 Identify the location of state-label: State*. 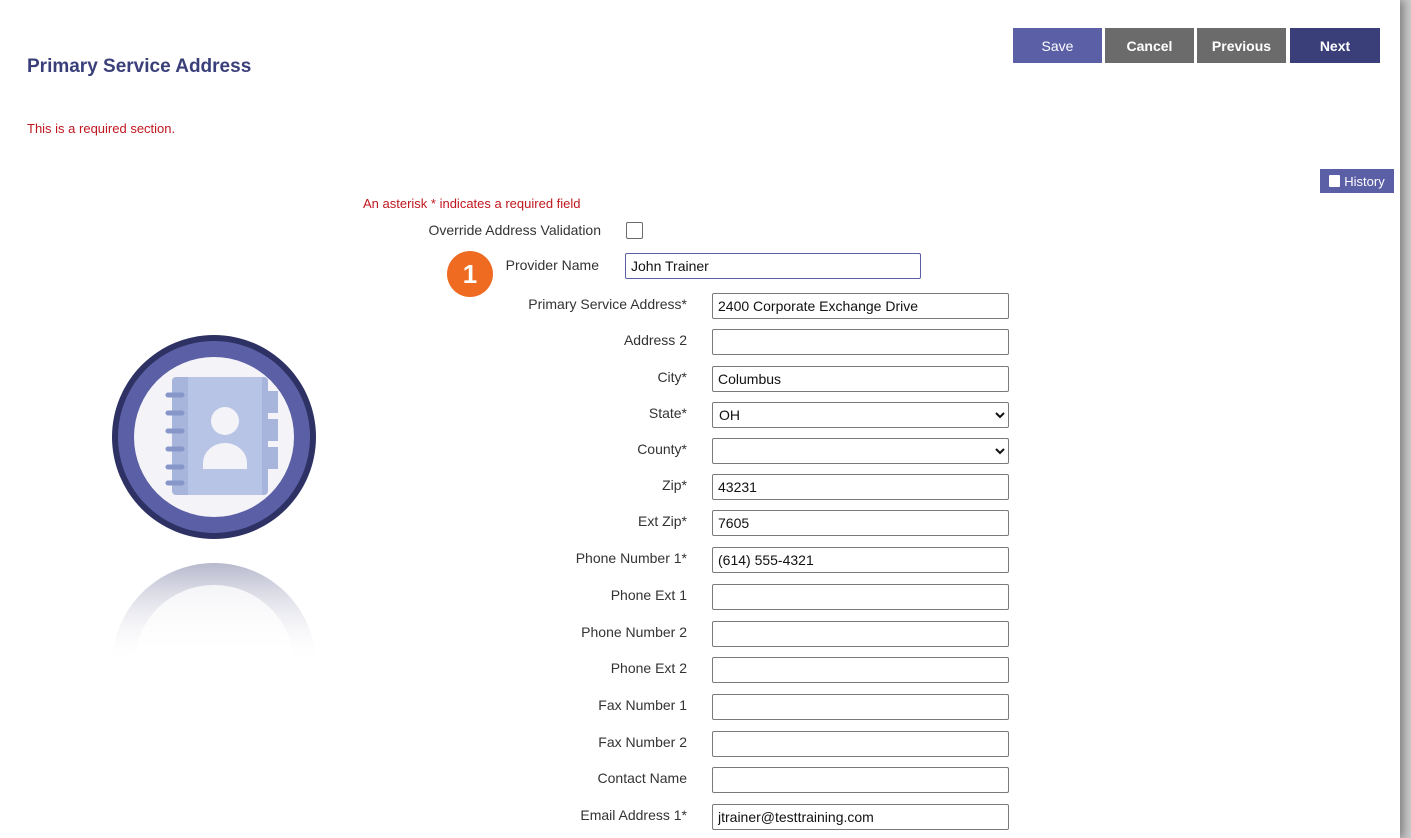
(667, 413).